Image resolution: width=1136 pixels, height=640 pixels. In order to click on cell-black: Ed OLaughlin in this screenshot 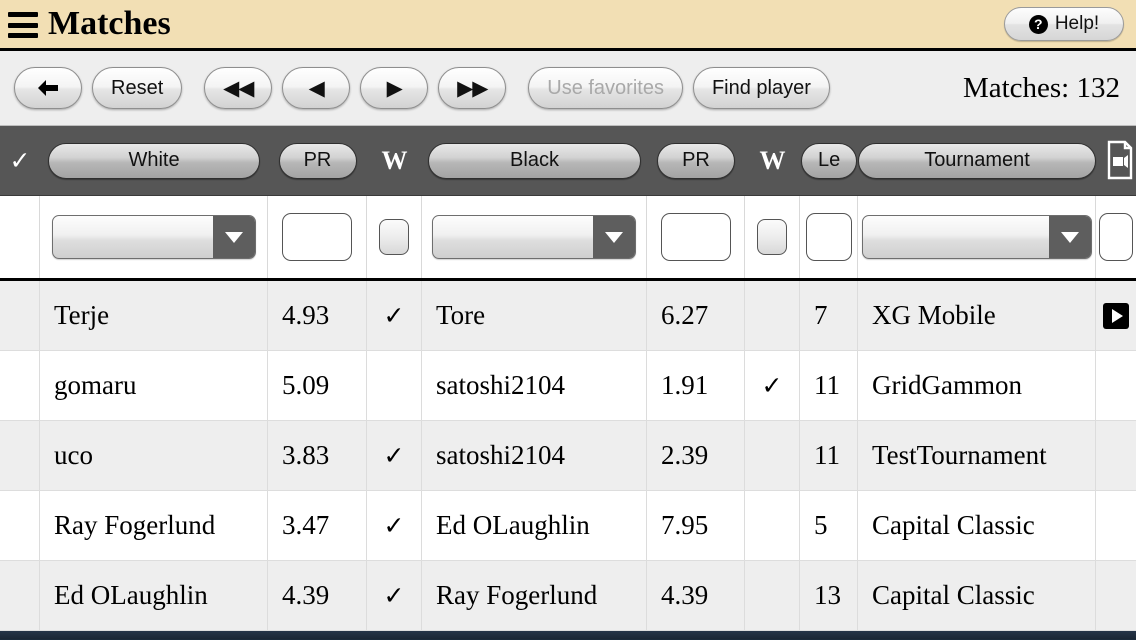, I will do `click(534, 525)`.